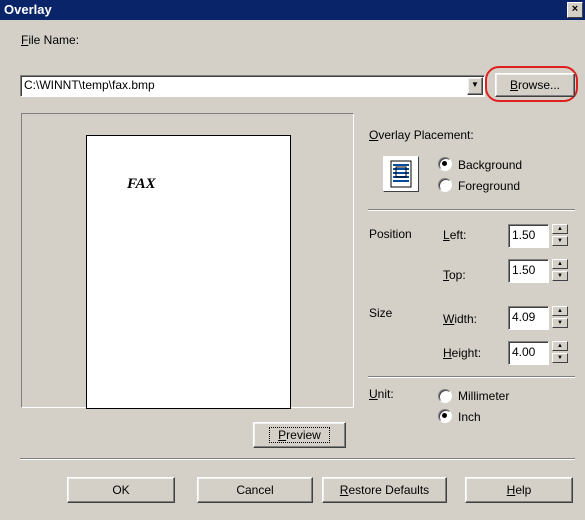 The width and height of the screenshot is (585, 520). Describe the element at coordinates (292, 10) in the screenshot. I see `title-bar: Overlay ×` at that location.